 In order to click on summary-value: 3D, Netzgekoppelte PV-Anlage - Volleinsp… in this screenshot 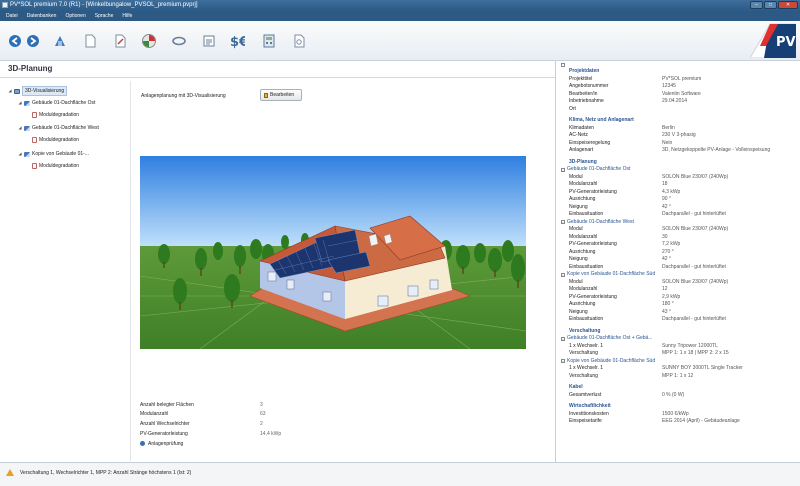, I will do `click(716, 150)`.